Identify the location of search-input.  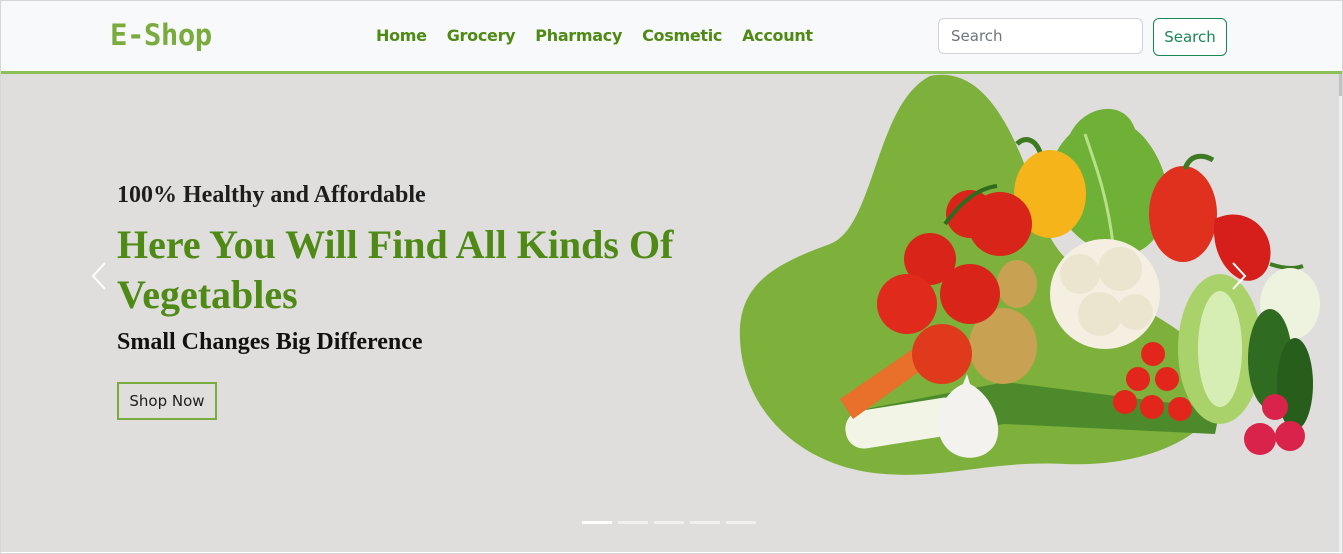
(1040, 36).